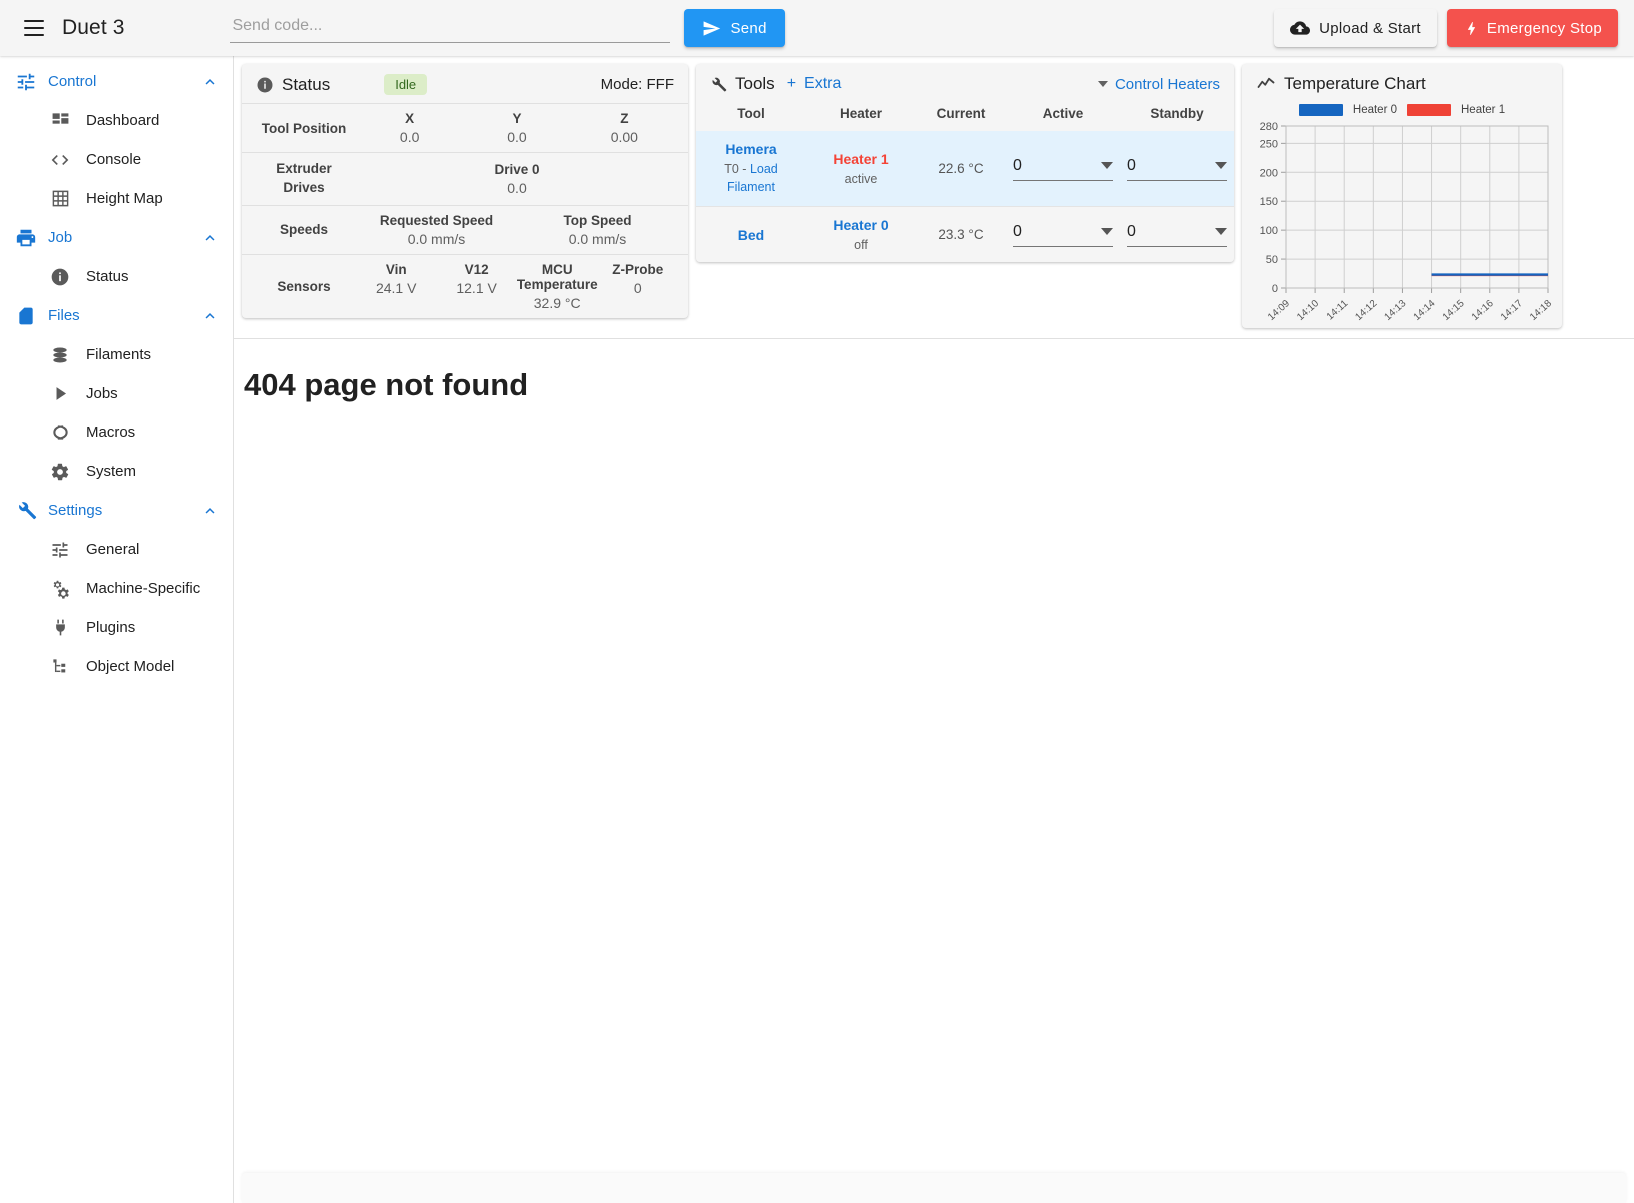 The width and height of the screenshot is (1634, 1203). I want to click on status-cell-value: 32.9 °C, so click(557, 302).